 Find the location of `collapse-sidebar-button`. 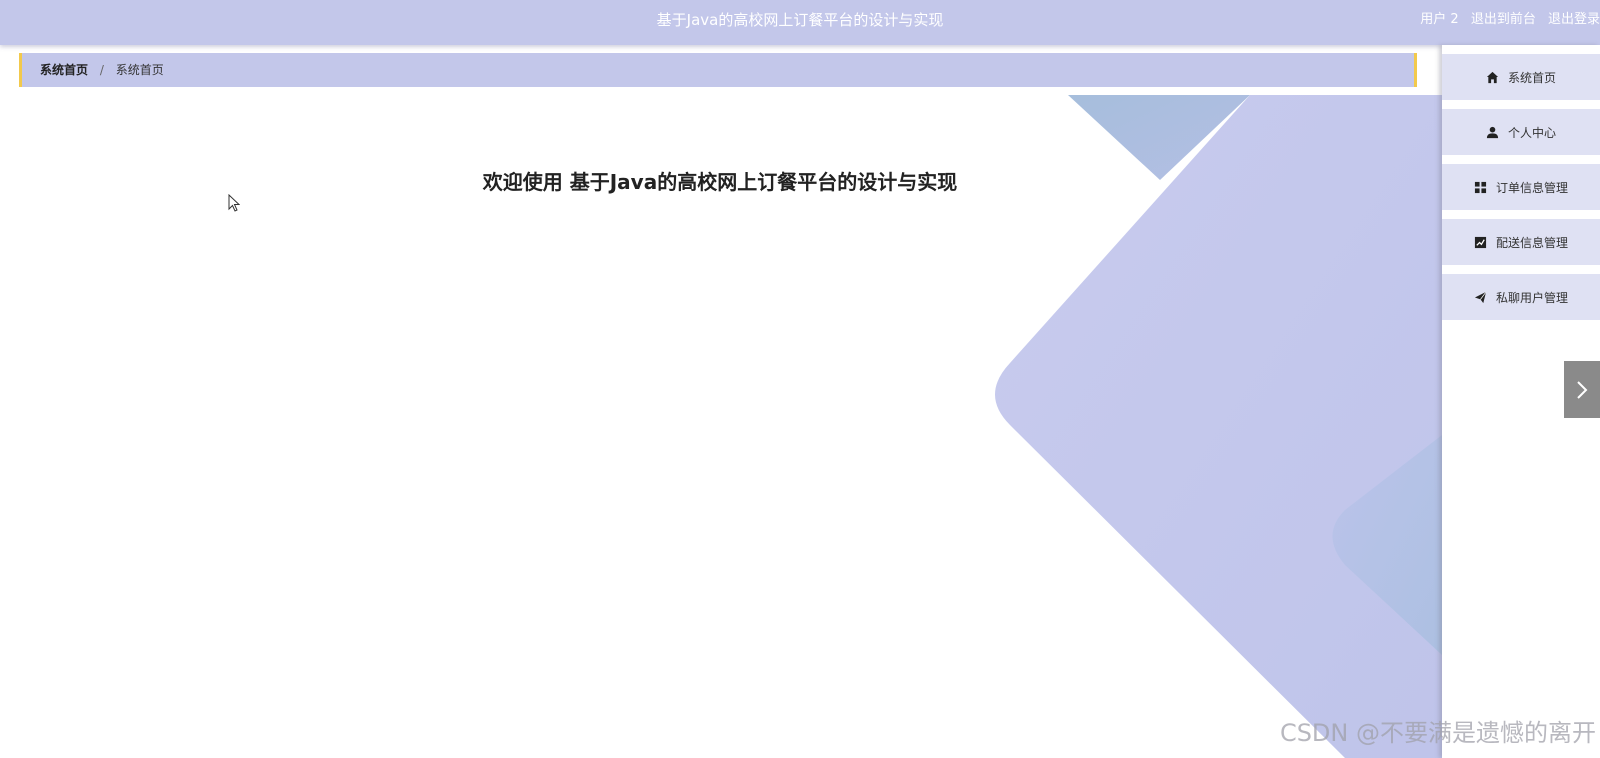

collapse-sidebar-button is located at coordinates (1582, 389).